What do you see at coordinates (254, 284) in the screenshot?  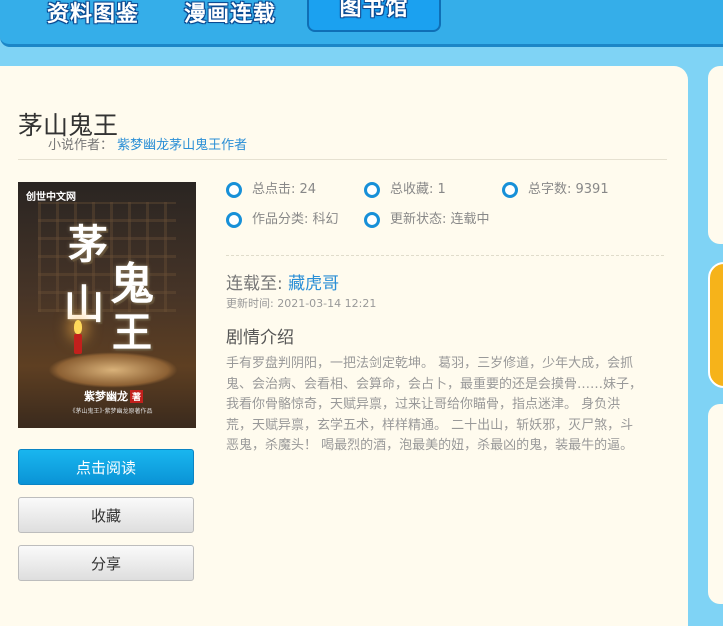 I see `latest-chapter-label: 连载至:` at bounding box center [254, 284].